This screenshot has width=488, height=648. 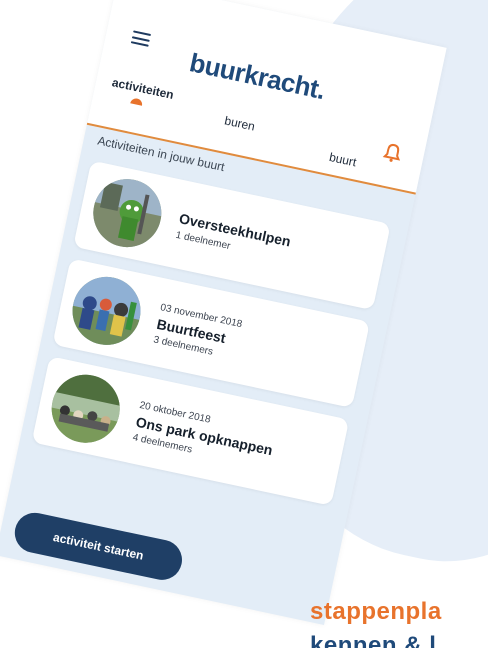 I want to click on start-activity-button: activiteit starten, so click(x=98, y=546).